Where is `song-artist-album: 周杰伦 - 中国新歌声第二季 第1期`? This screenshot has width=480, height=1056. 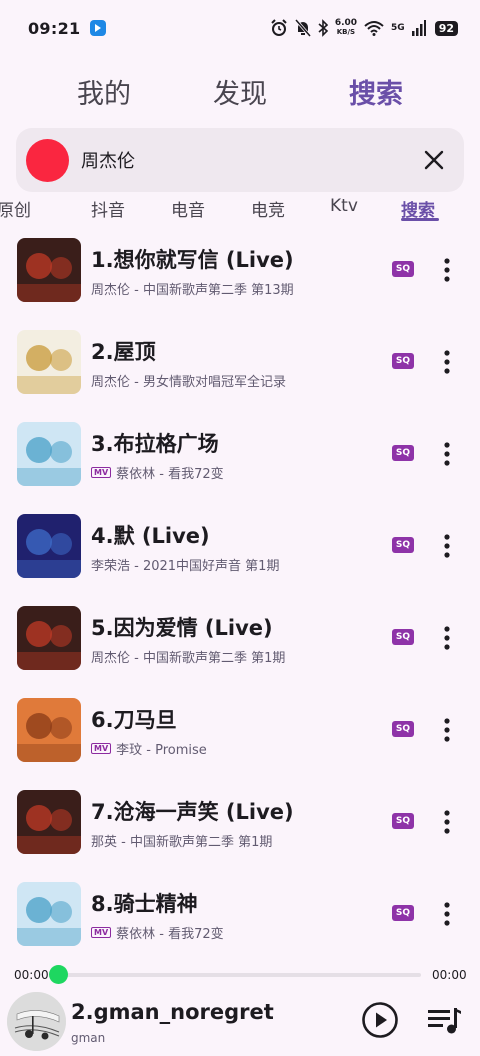 song-artist-album: 周杰伦 - 中国新歌声第二季 第1期 is located at coordinates (188, 658).